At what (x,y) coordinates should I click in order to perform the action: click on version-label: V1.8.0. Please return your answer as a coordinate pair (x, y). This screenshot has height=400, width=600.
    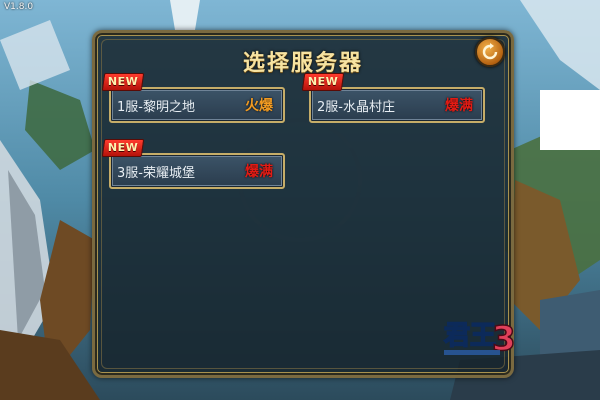
    Looking at the image, I should click on (19, 7).